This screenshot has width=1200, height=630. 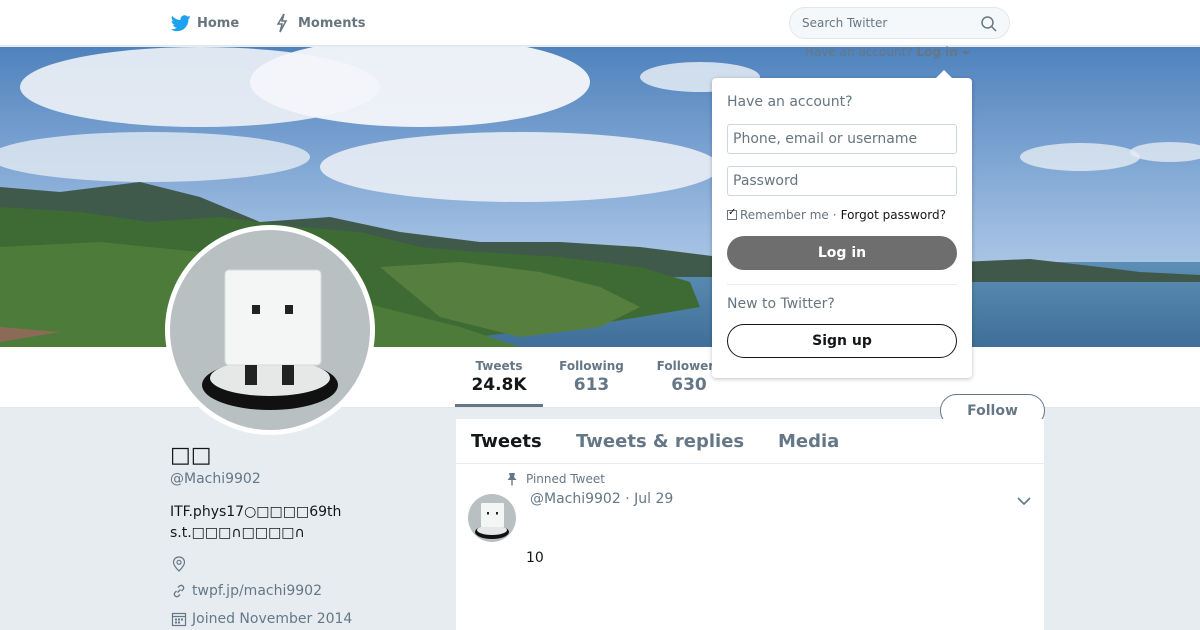 I want to click on pinned-tweet-label: Pinned Tweet, so click(x=554, y=479).